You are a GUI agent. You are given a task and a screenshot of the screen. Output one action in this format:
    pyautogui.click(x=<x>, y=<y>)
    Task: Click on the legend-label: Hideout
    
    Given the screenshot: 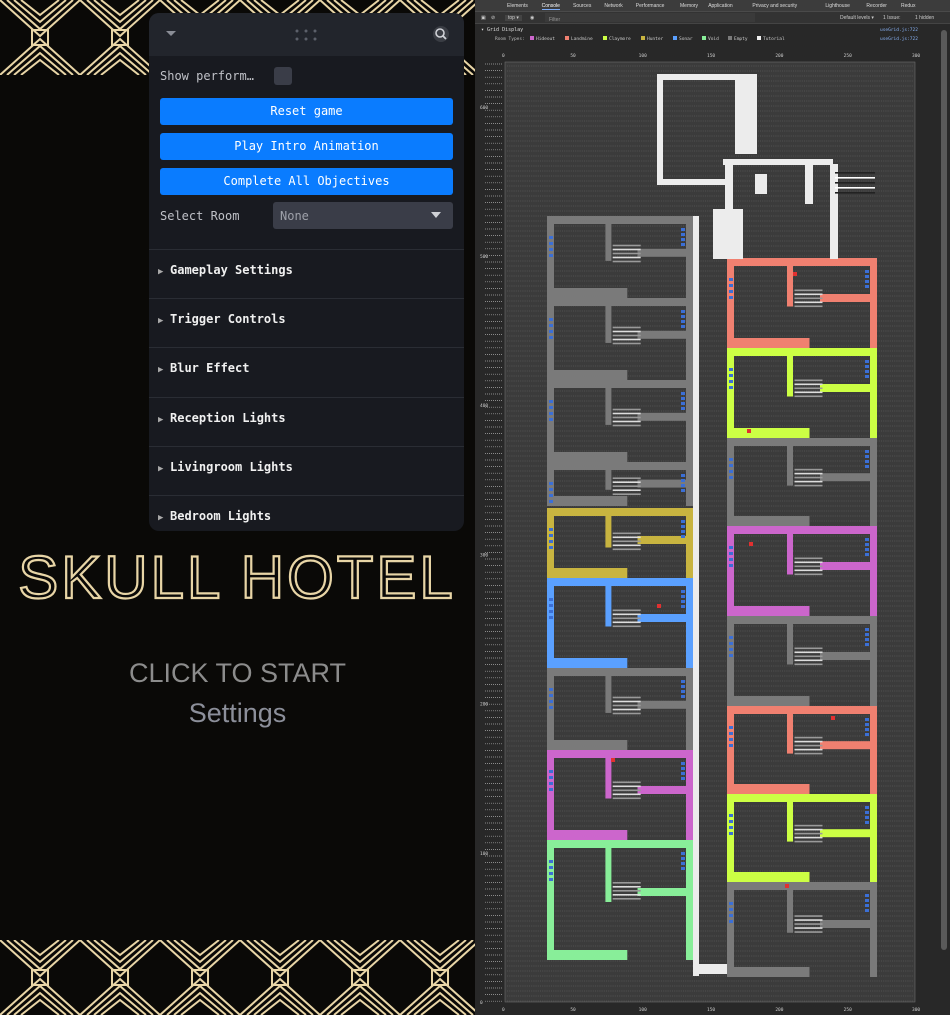 What is the action you would take?
    pyautogui.click(x=545, y=39)
    